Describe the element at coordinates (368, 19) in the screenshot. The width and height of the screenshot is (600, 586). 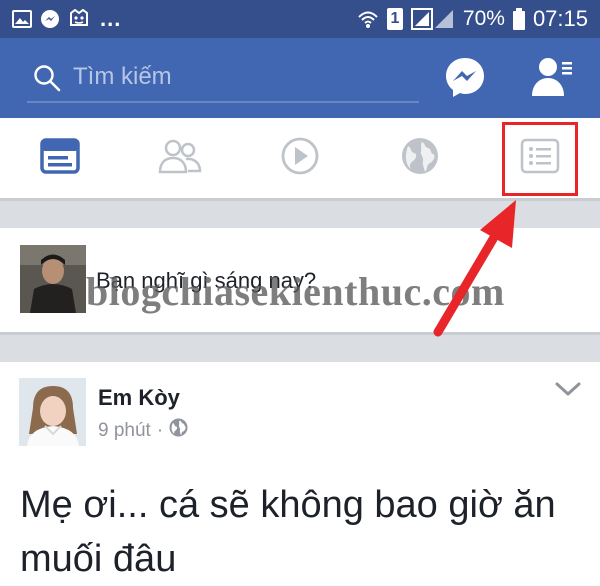
I see `wifi-icon` at that location.